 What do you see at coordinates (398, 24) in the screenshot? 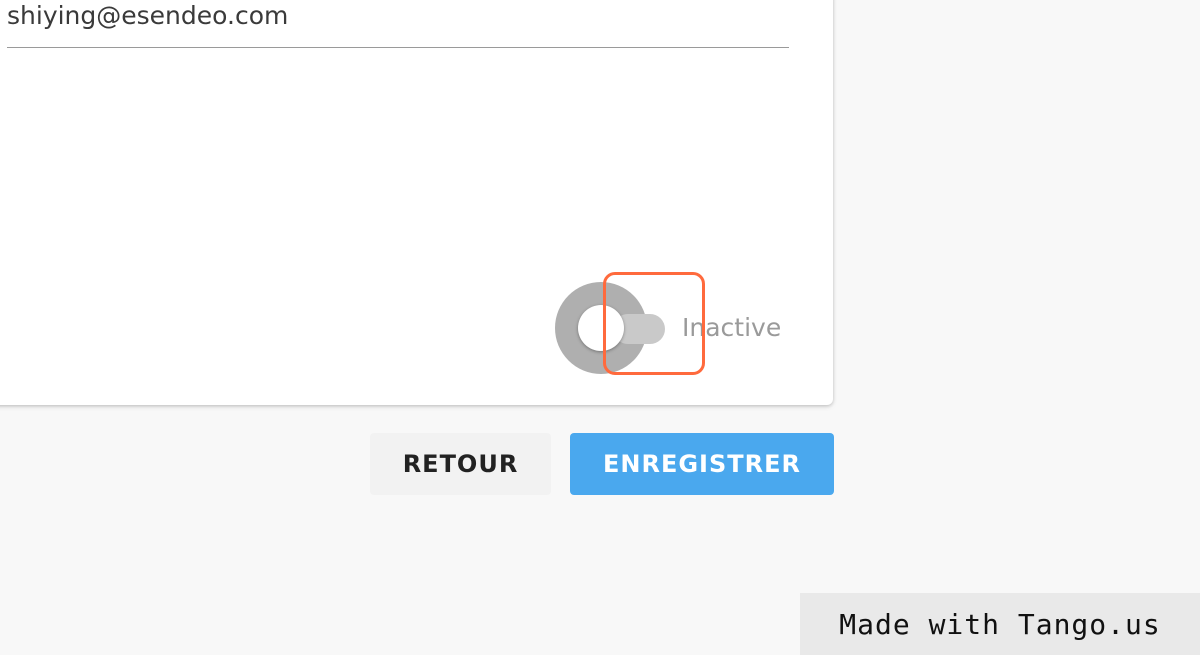
I see `email-field` at bounding box center [398, 24].